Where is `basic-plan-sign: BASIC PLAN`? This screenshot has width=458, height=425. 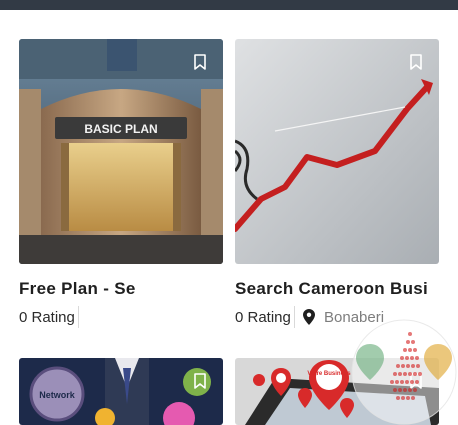 basic-plan-sign: BASIC PLAN is located at coordinates (120, 129).